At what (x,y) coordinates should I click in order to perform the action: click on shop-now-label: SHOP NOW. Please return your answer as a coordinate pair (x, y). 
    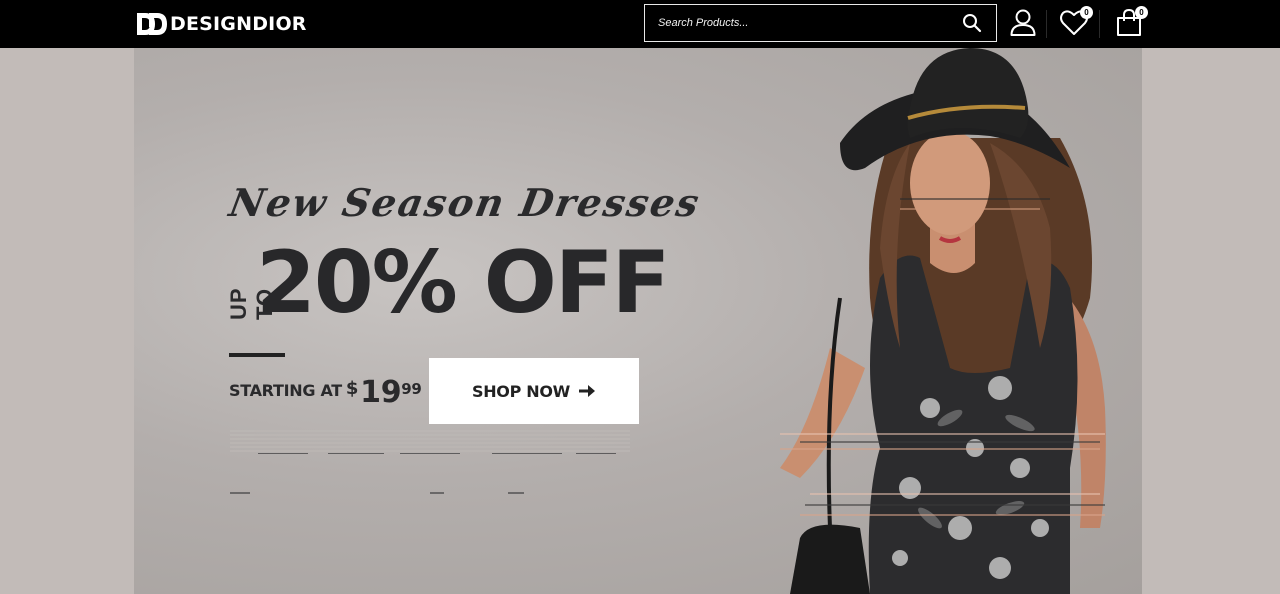
    Looking at the image, I should click on (521, 391).